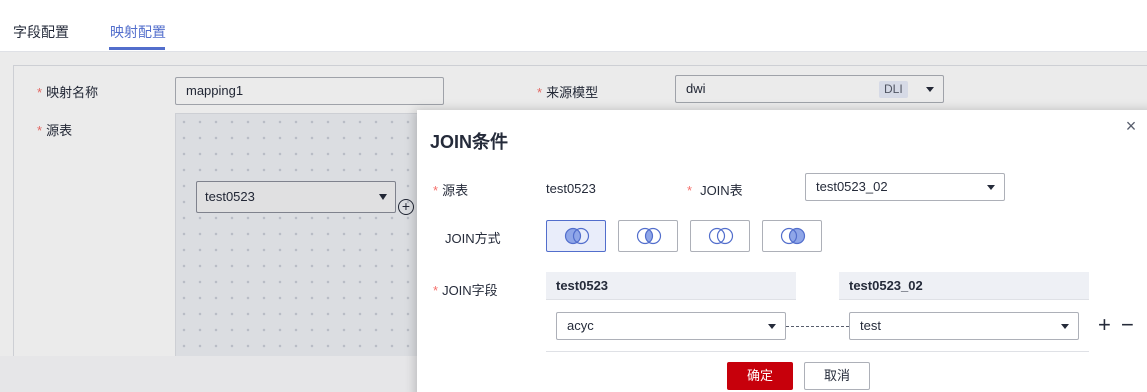 This screenshot has height=392, width=1147. I want to click on confirm-button: 确定, so click(760, 376).